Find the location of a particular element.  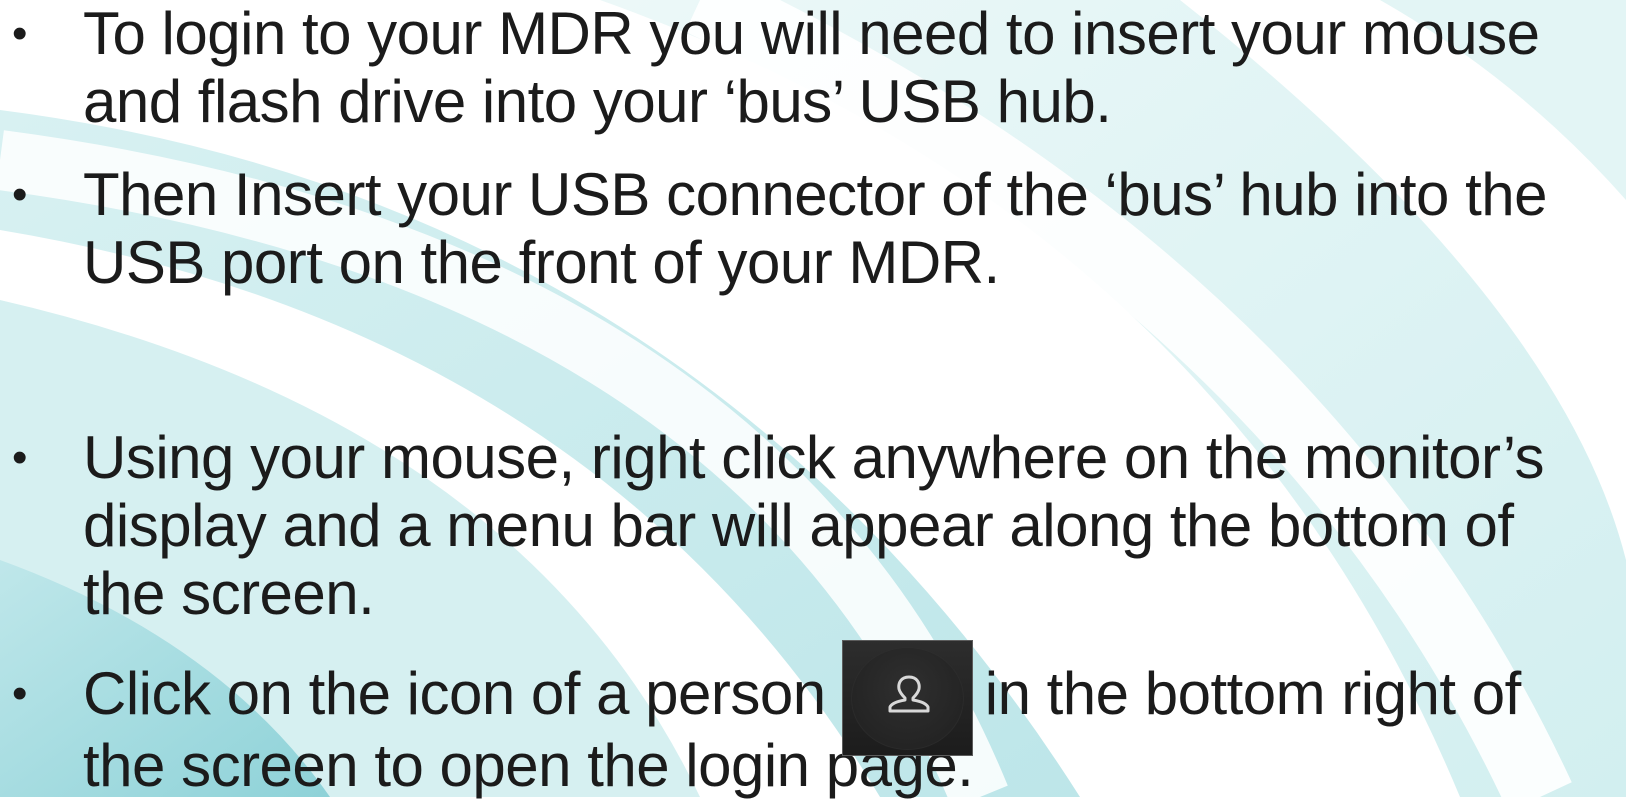

bullet-text-before-icon: Click on the icon of a person is located at coordinates (462, 693).